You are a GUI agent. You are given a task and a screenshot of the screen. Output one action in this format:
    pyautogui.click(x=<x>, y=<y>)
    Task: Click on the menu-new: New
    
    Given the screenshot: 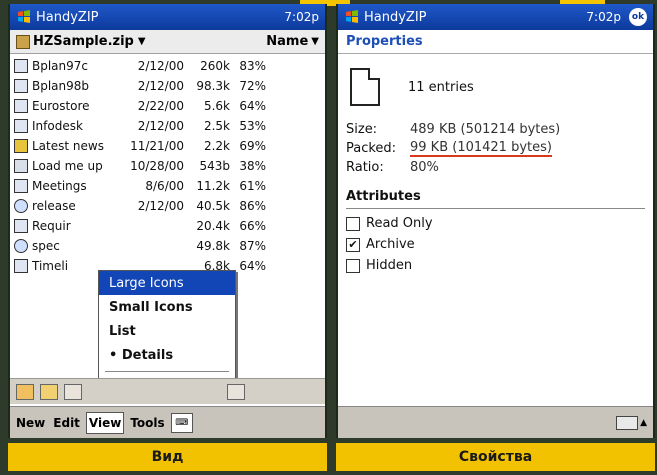 What is the action you would take?
    pyautogui.click(x=30, y=423)
    